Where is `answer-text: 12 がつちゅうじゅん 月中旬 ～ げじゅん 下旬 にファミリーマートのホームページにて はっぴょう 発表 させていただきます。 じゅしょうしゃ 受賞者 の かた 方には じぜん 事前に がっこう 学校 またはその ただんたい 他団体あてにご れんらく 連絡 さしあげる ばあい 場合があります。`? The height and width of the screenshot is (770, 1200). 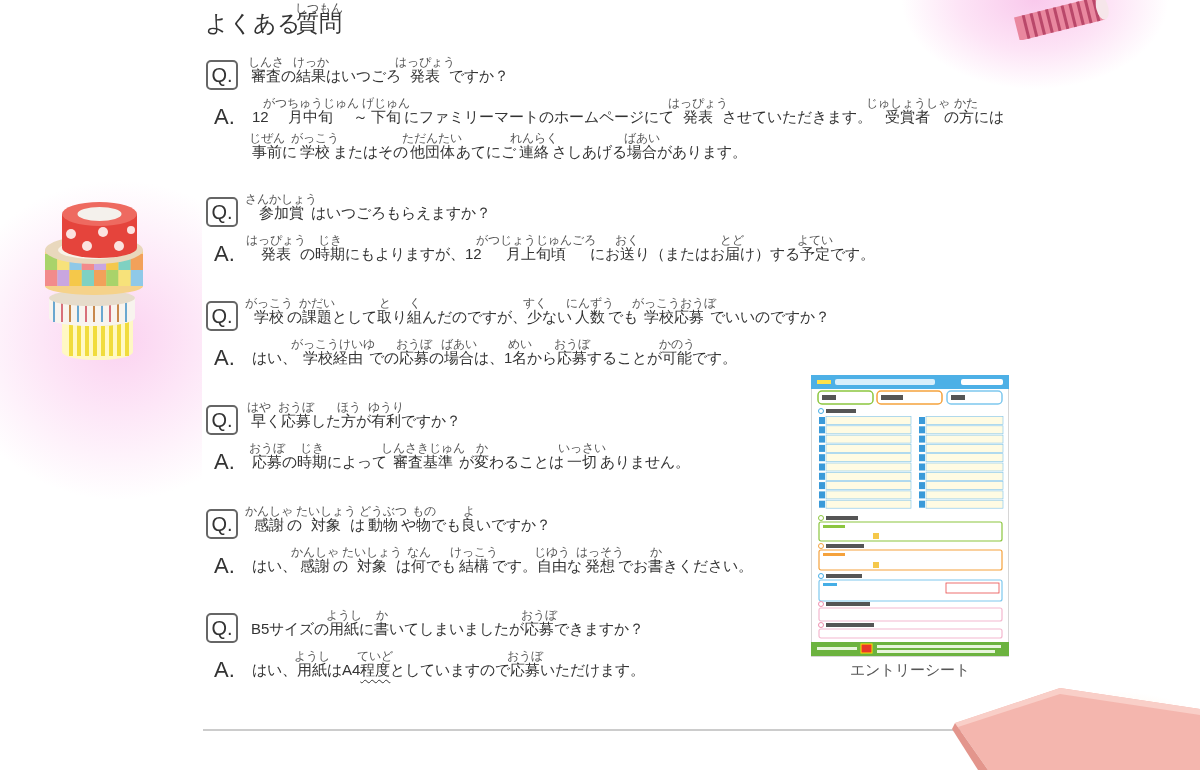
answer-text: 12 がつちゅうじゅん 月中旬 ～ げじゅん 下旬 にファミリーマートのホームページにて はっぴょう 発表 させていただきます。 じゅしょうしゃ 受賞者 の かた 方には じぜん 事前に がっこう 学校 またはその ただんたい 他団体あてにご れんらく 連絡 さしあげる ばあい 場合があります。 is located at coordinates (626, 129).